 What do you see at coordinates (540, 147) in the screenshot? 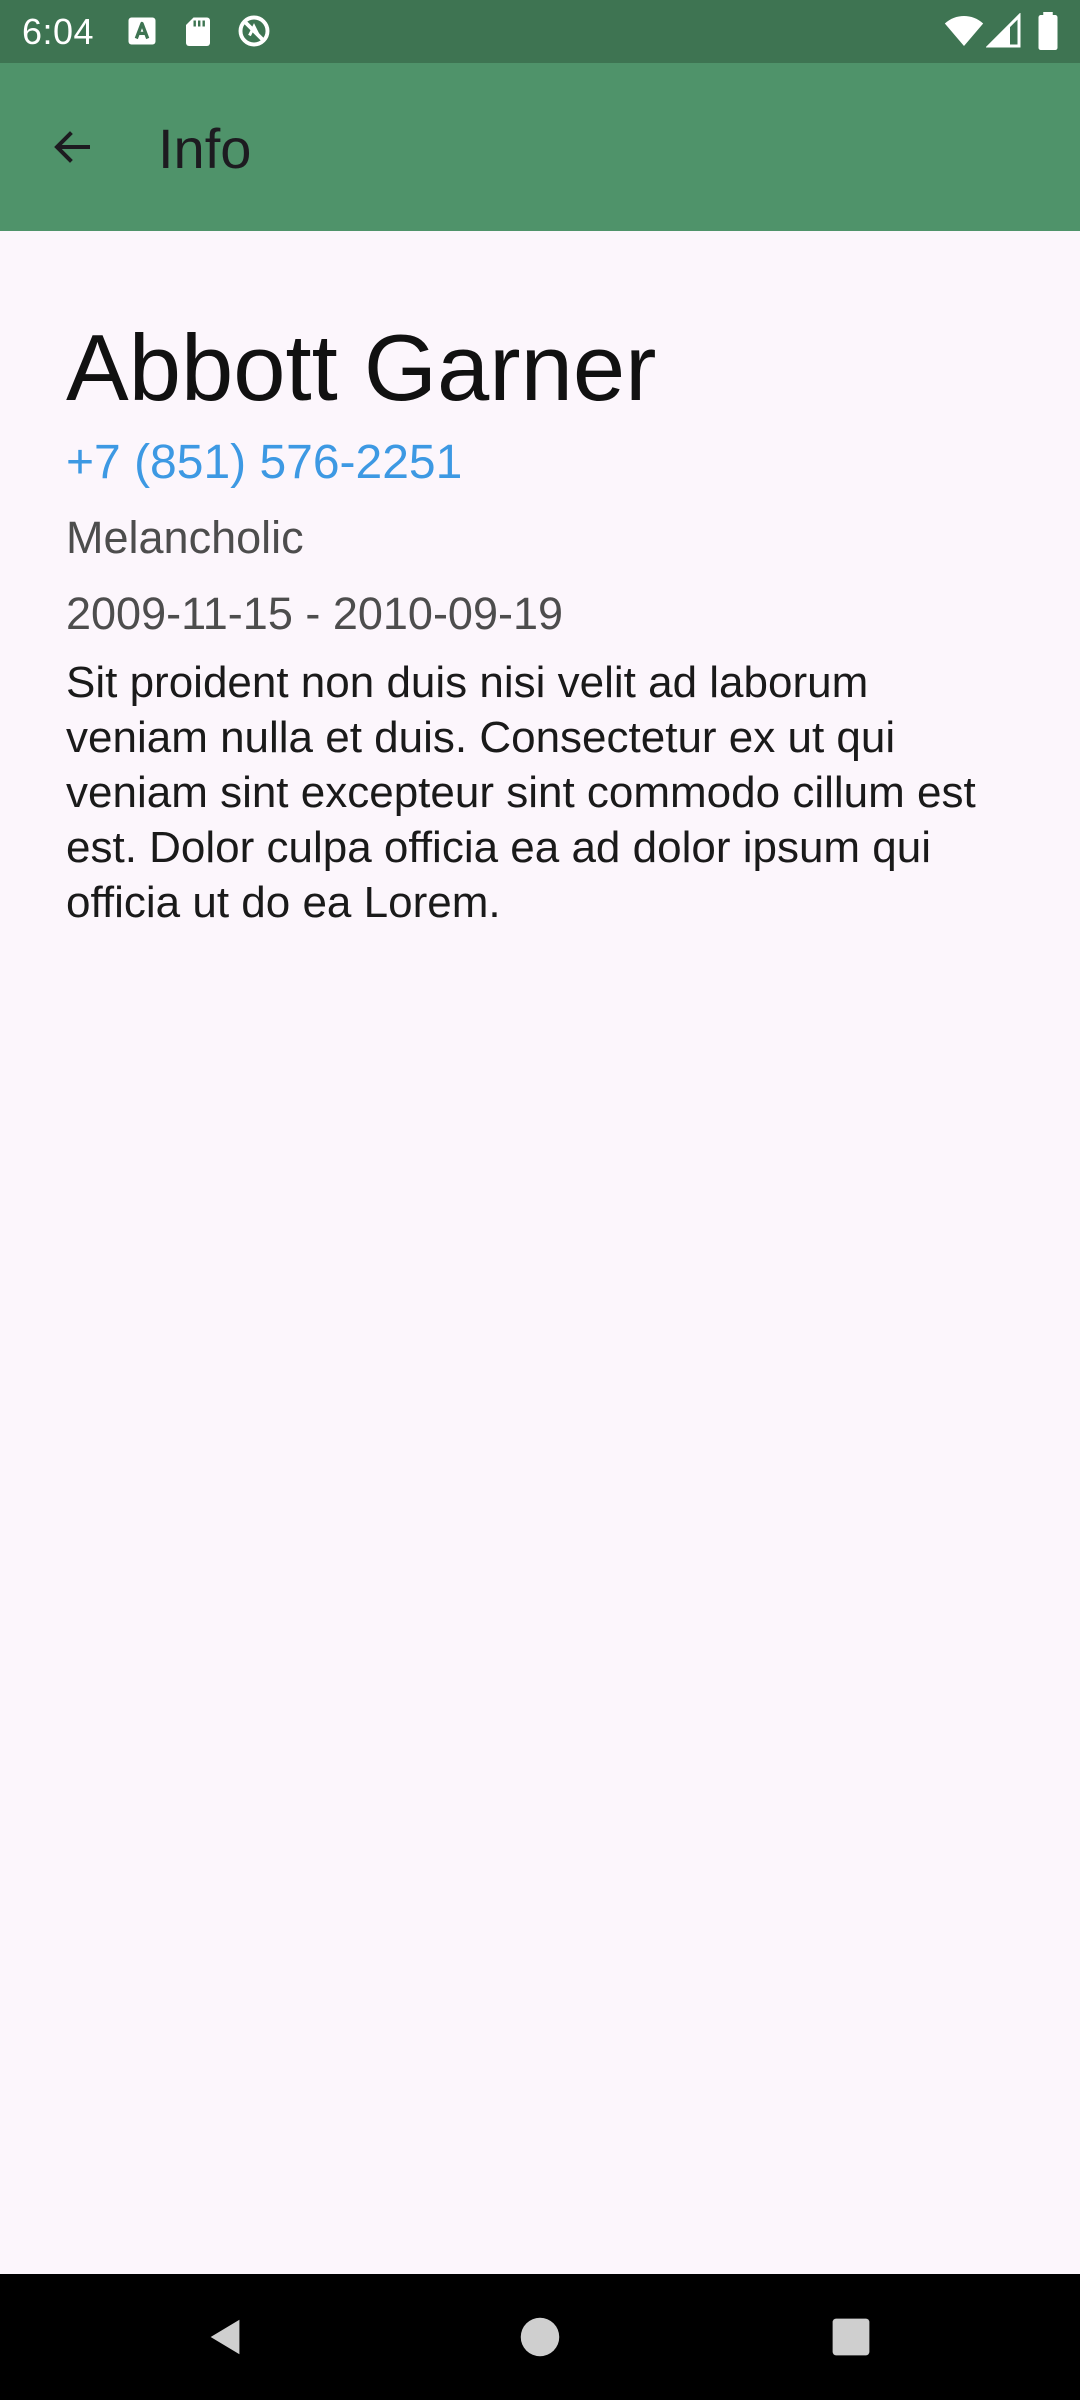
I see `app-bar: Info` at bounding box center [540, 147].